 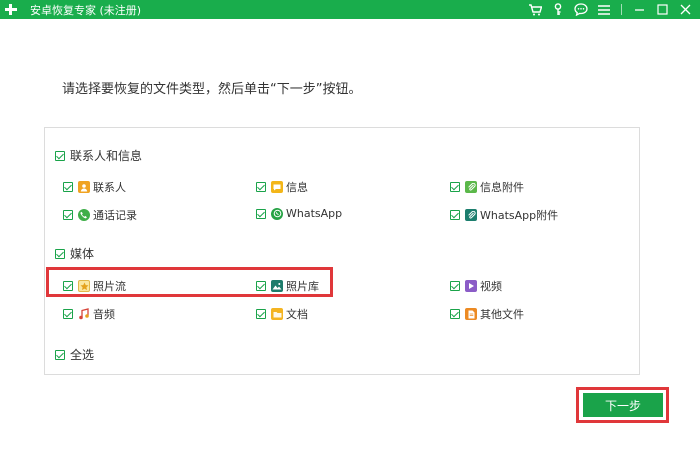 I want to click on window-title: 安卓恢复专家 (未注册), so click(x=86, y=10).